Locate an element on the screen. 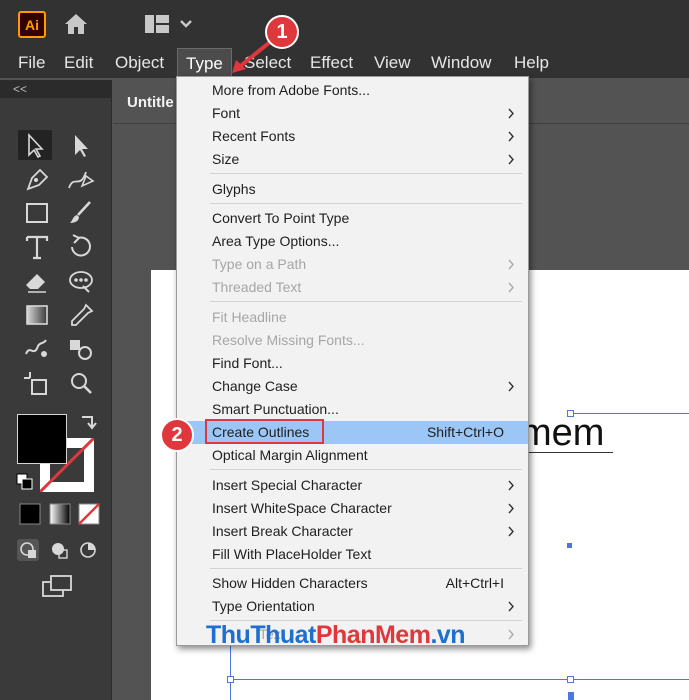 This screenshot has width=689, height=700. highlight-box-create-outlines is located at coordinates (264, 431).